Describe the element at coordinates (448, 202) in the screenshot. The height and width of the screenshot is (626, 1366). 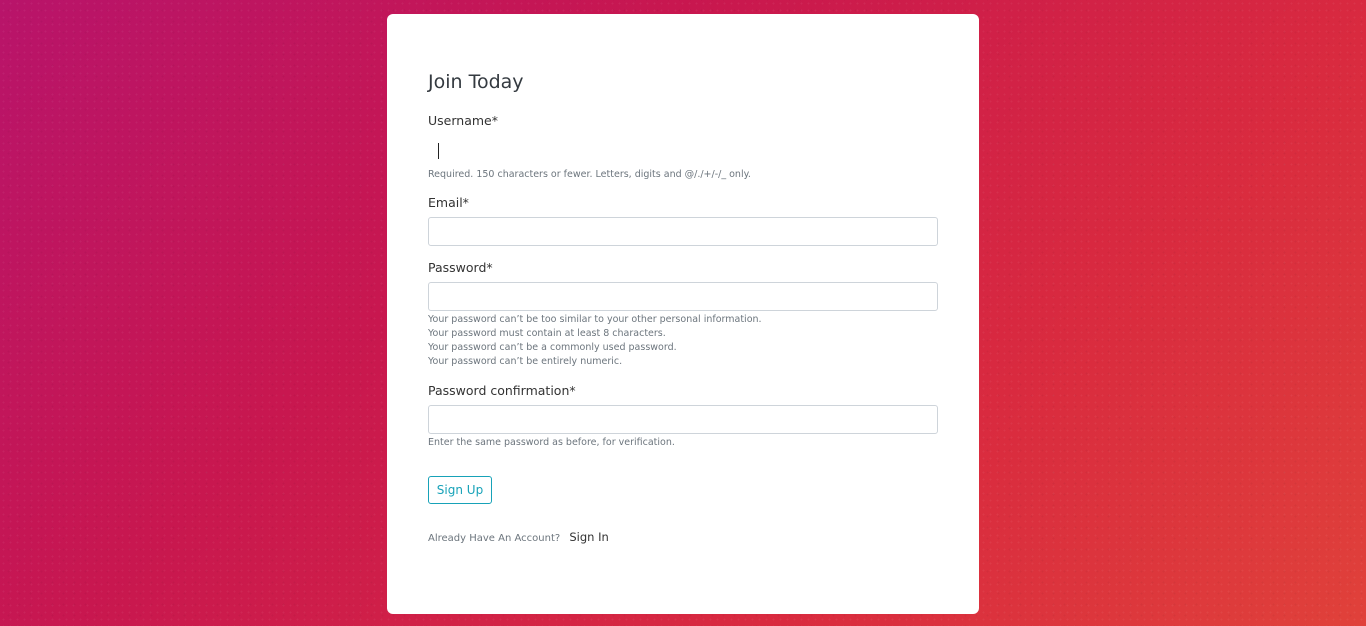
I see `email-label: Email*` at that location.